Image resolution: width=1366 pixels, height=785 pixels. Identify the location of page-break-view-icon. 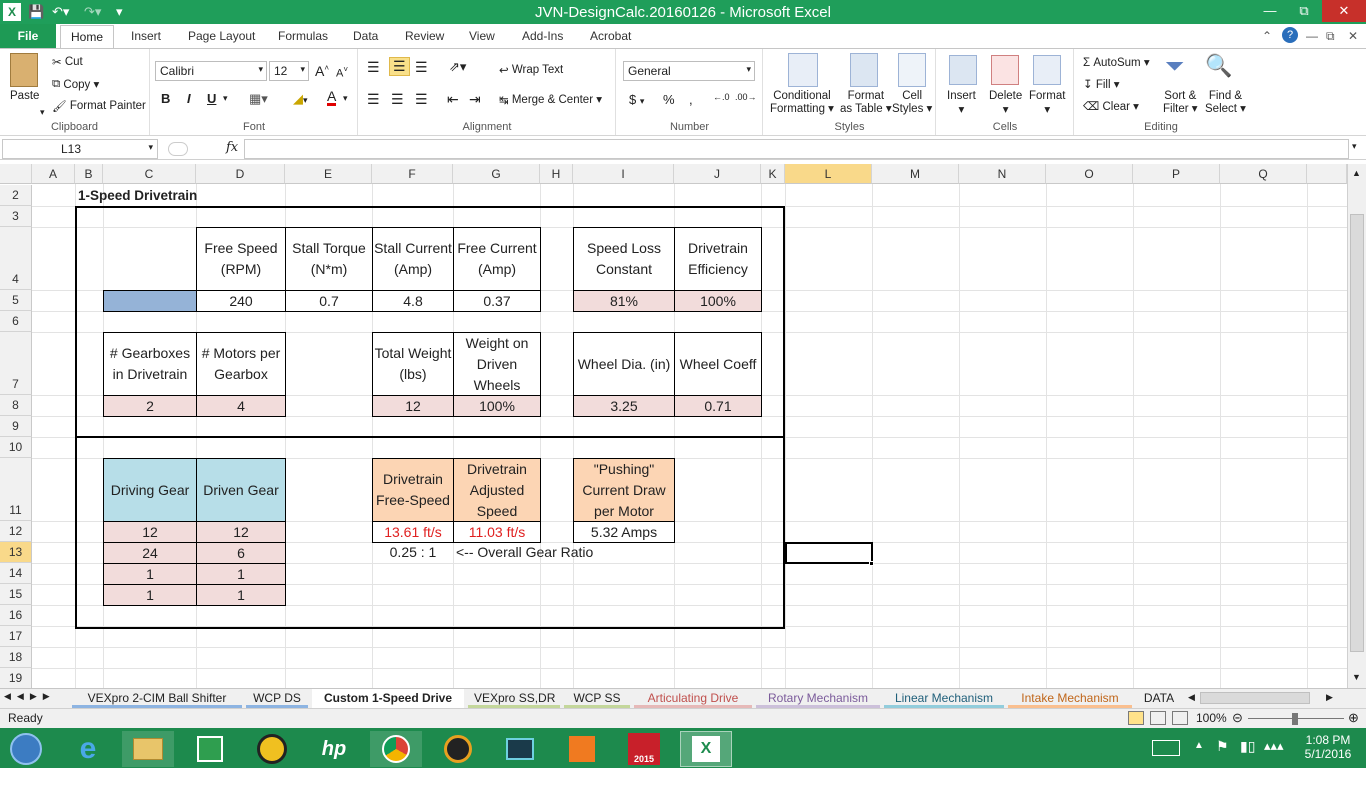
(1180, 718).